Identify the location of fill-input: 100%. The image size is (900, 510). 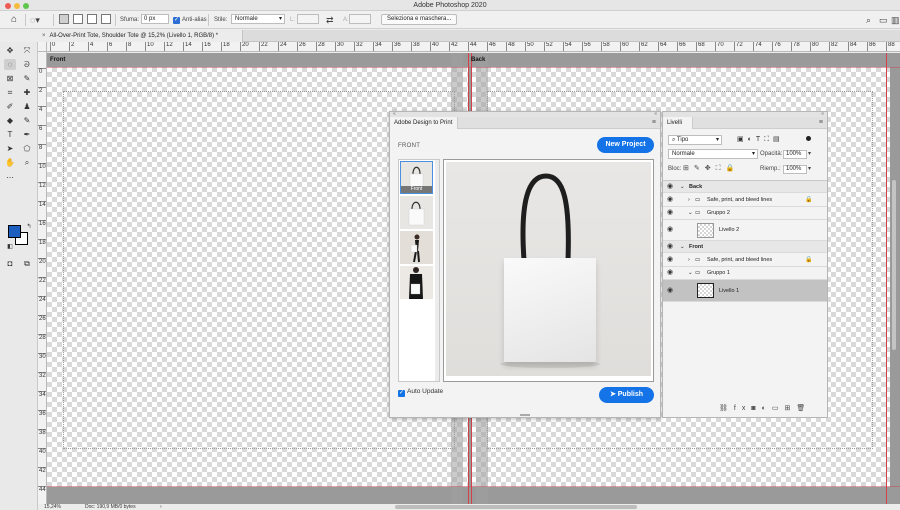
(795, 169).